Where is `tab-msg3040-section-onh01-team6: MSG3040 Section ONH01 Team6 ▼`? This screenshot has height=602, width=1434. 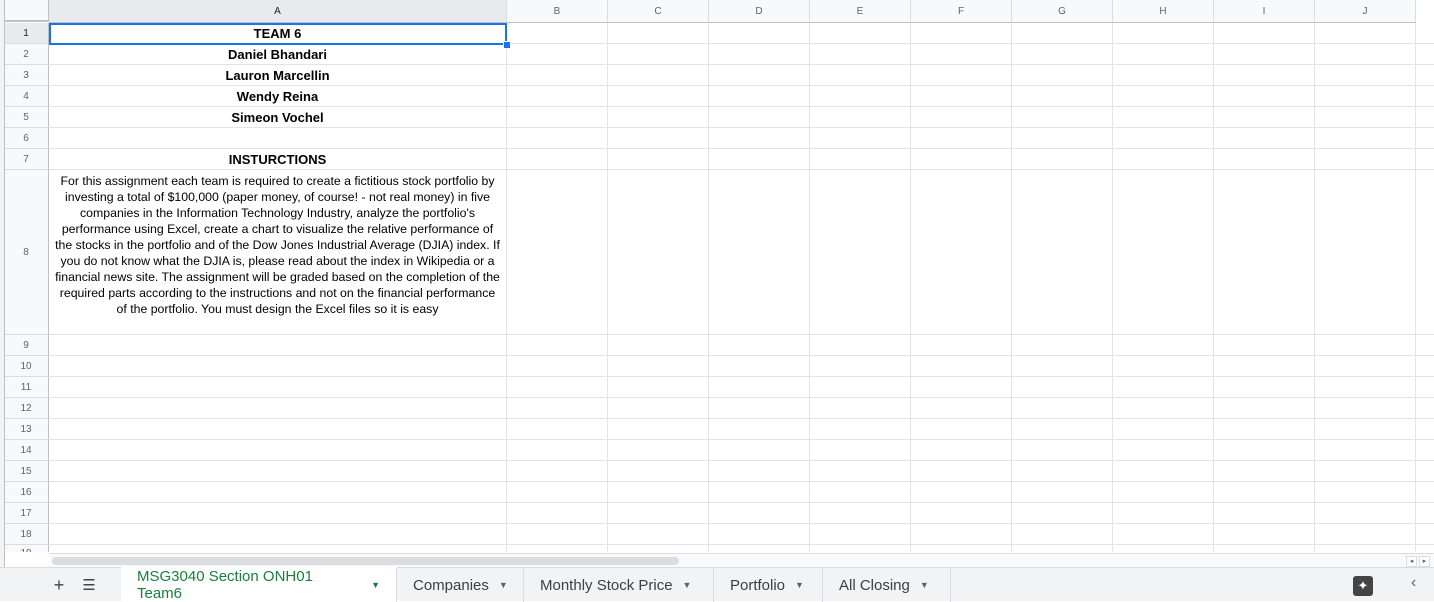
tab-msg3040-section-onh01-team6: MSG3040 Section ONH01 Team6 ▼ is located at coordinates (259, 585).